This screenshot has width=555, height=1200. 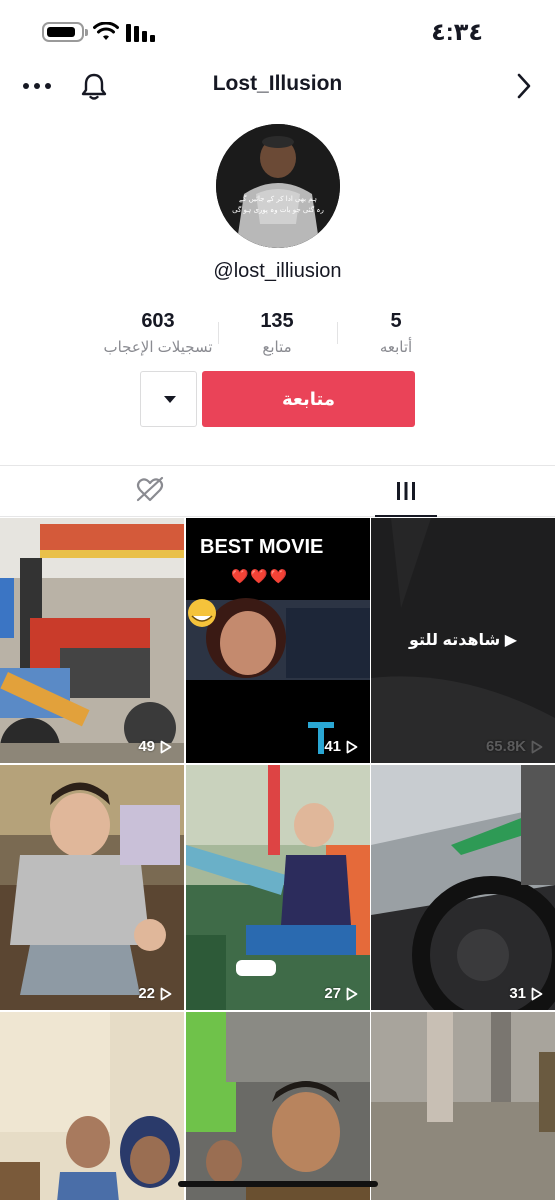 I want to click on hearts-emoji: ❤️❤️❤️, so click(x=260, y=576).